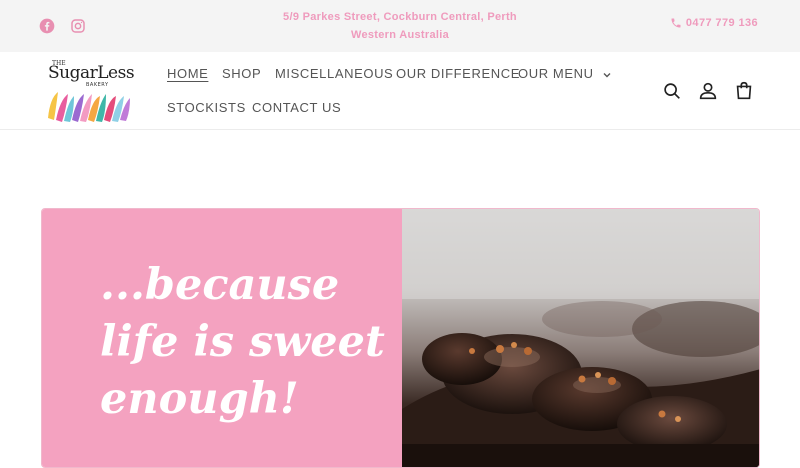  Describe the element at coordinates (607, 75) in the screenshot. I see `chevron-down-icon` at that location.